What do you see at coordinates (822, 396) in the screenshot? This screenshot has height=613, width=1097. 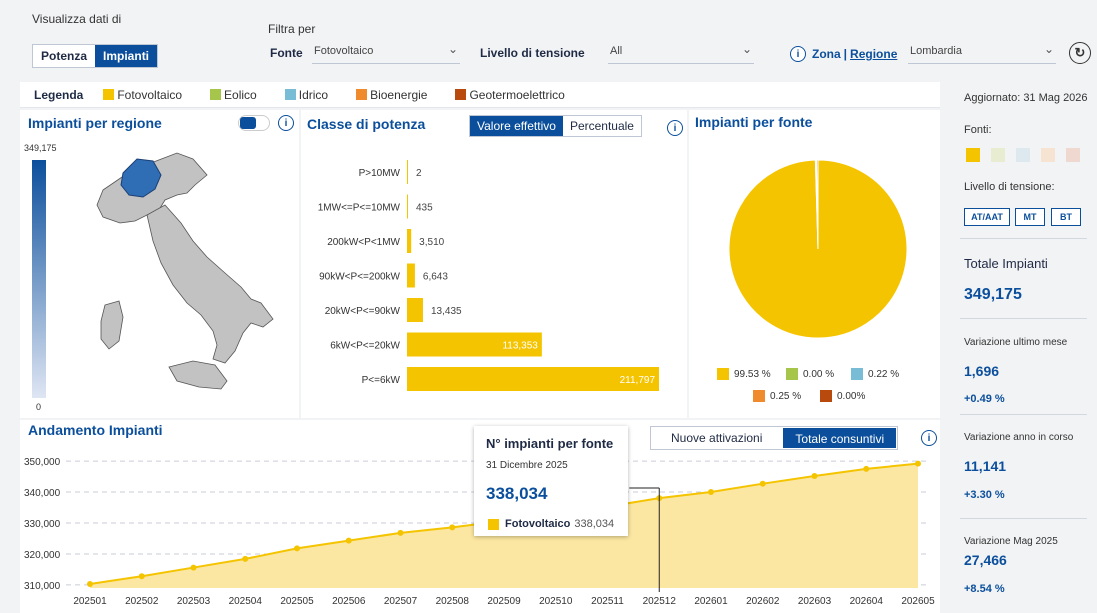 I see `pie-legend-row-2: 0.25 % 0.00%` at bounding box center [822, 396].